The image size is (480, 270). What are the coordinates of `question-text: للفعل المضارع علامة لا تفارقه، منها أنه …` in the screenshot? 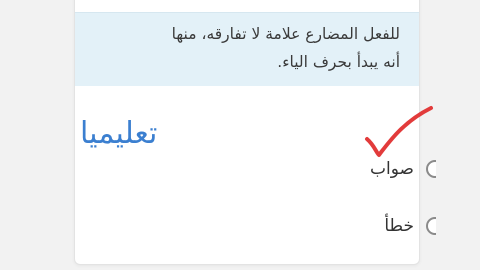 It's located at (240, 48).